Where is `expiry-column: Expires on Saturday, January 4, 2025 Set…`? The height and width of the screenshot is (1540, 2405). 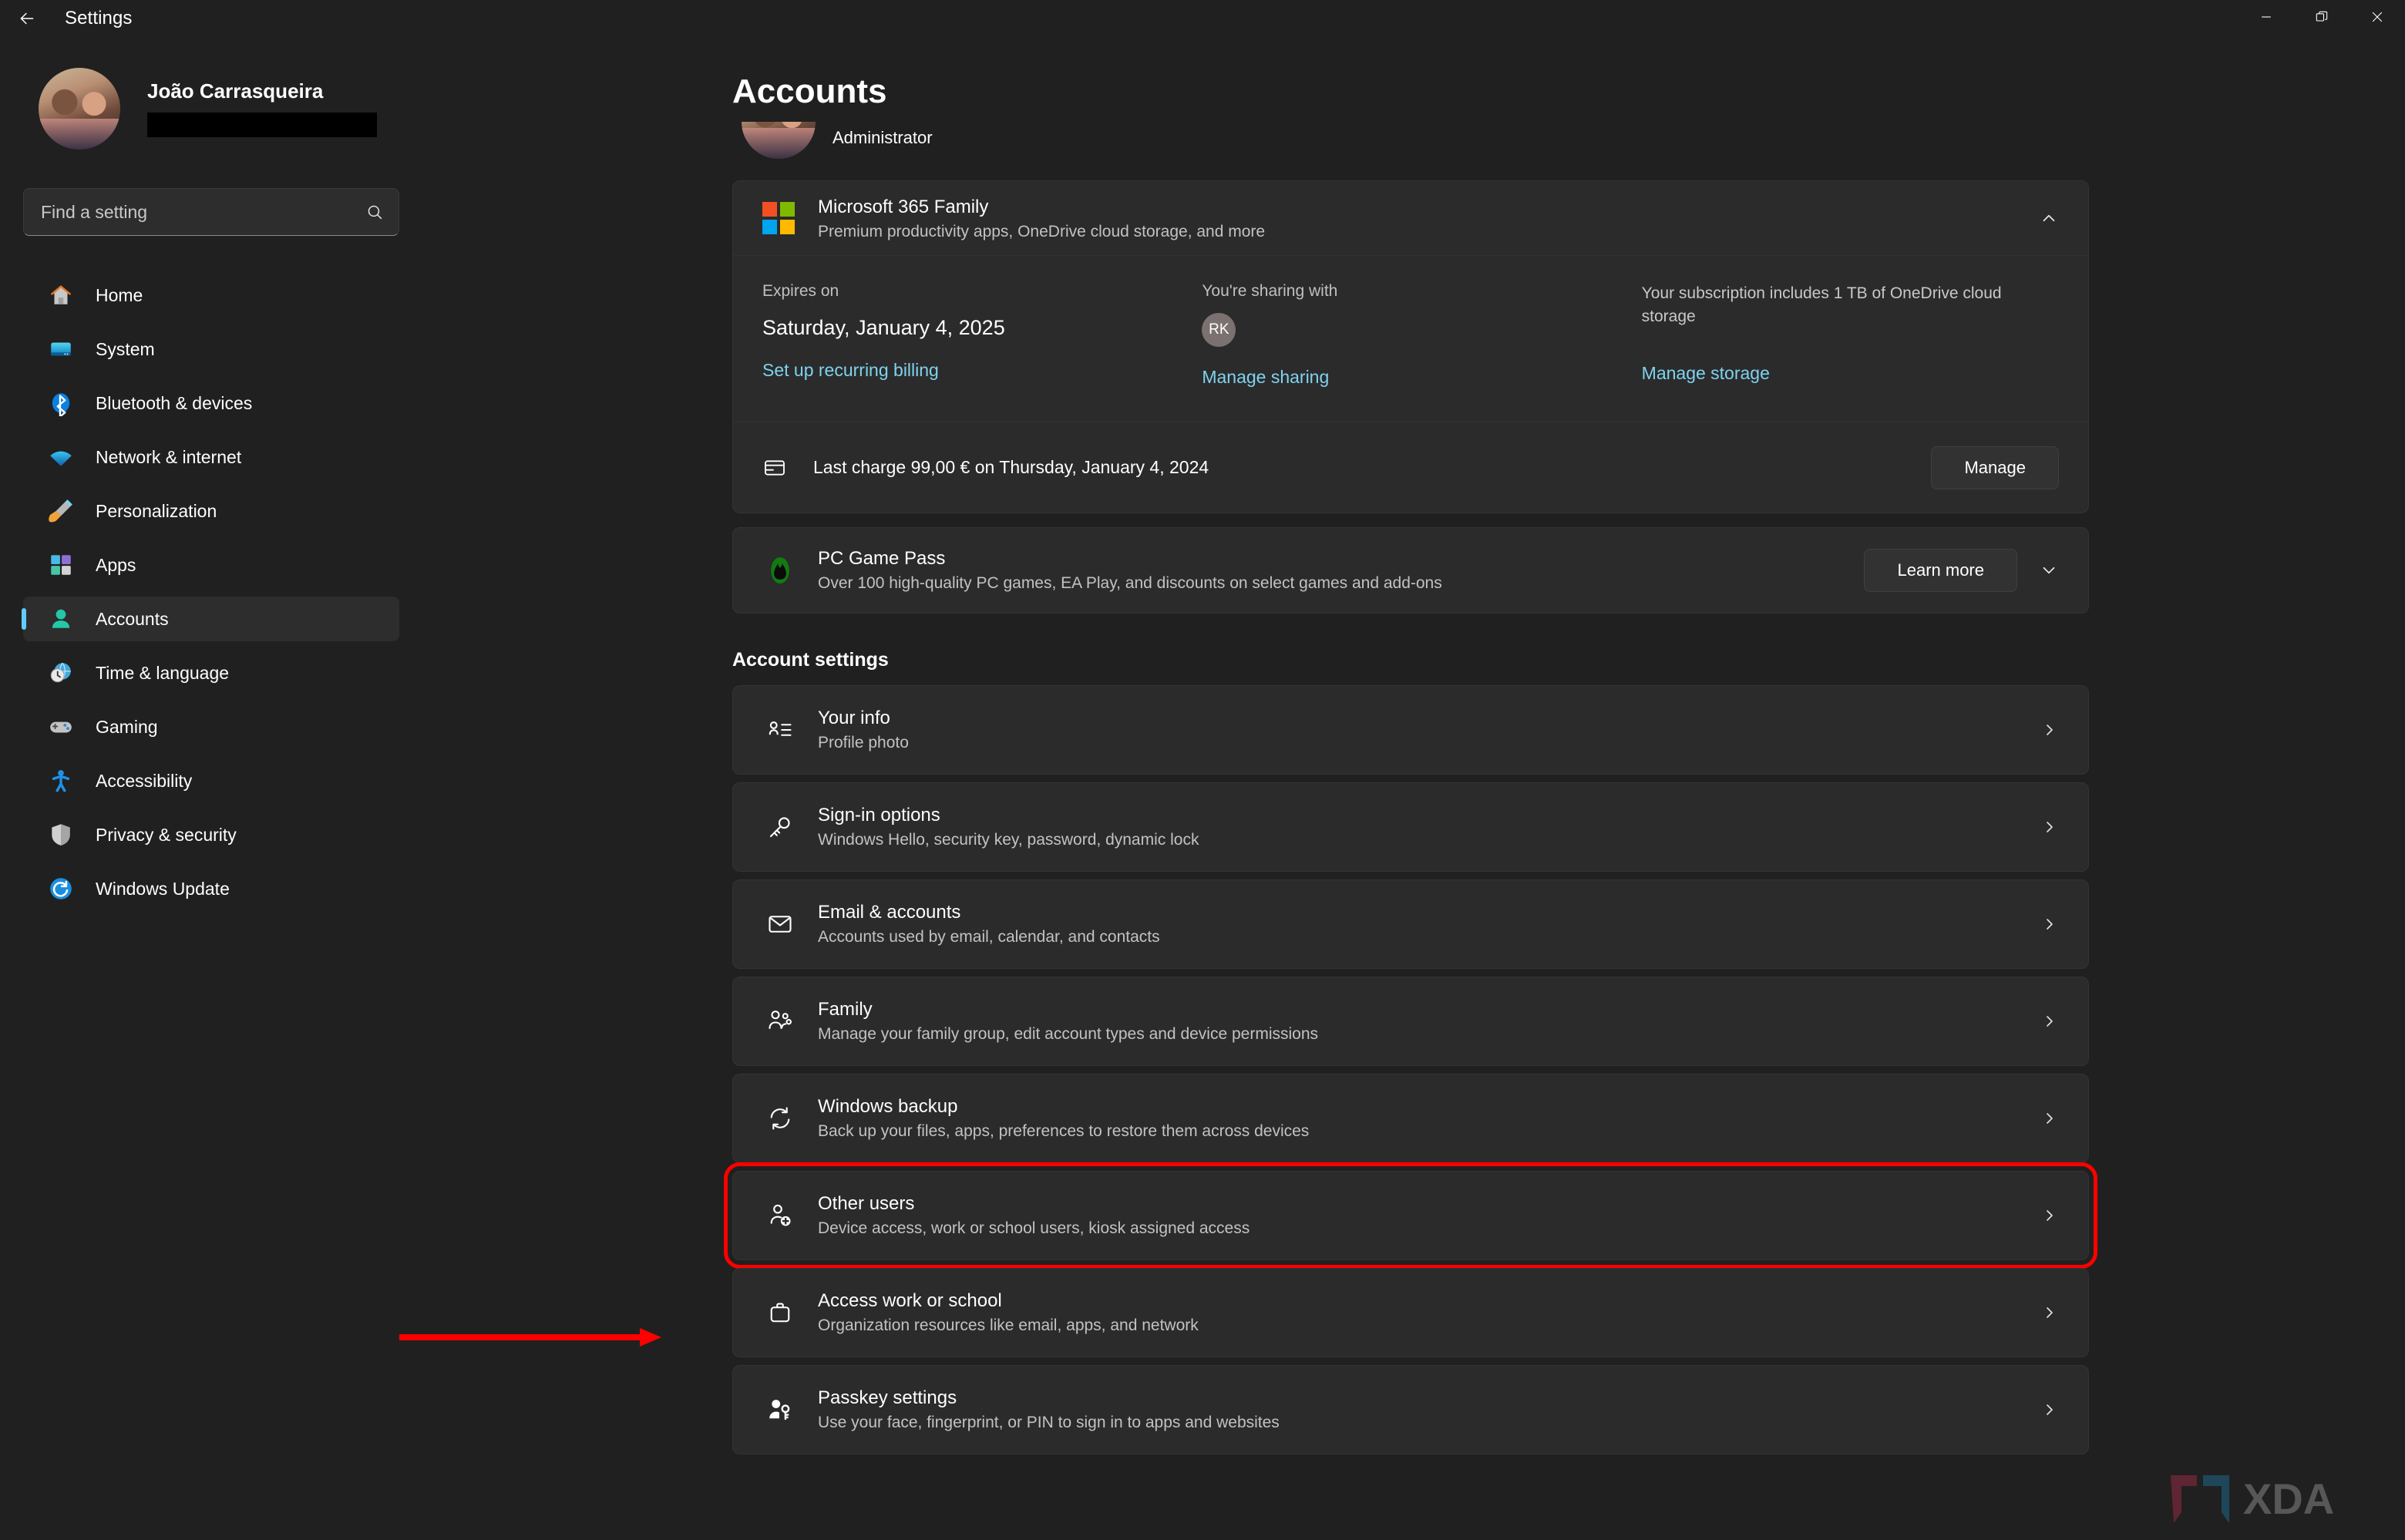
expiry-column: Expires on Saturday, January 4, 2025 Set… is located at coordinates (982, 330).